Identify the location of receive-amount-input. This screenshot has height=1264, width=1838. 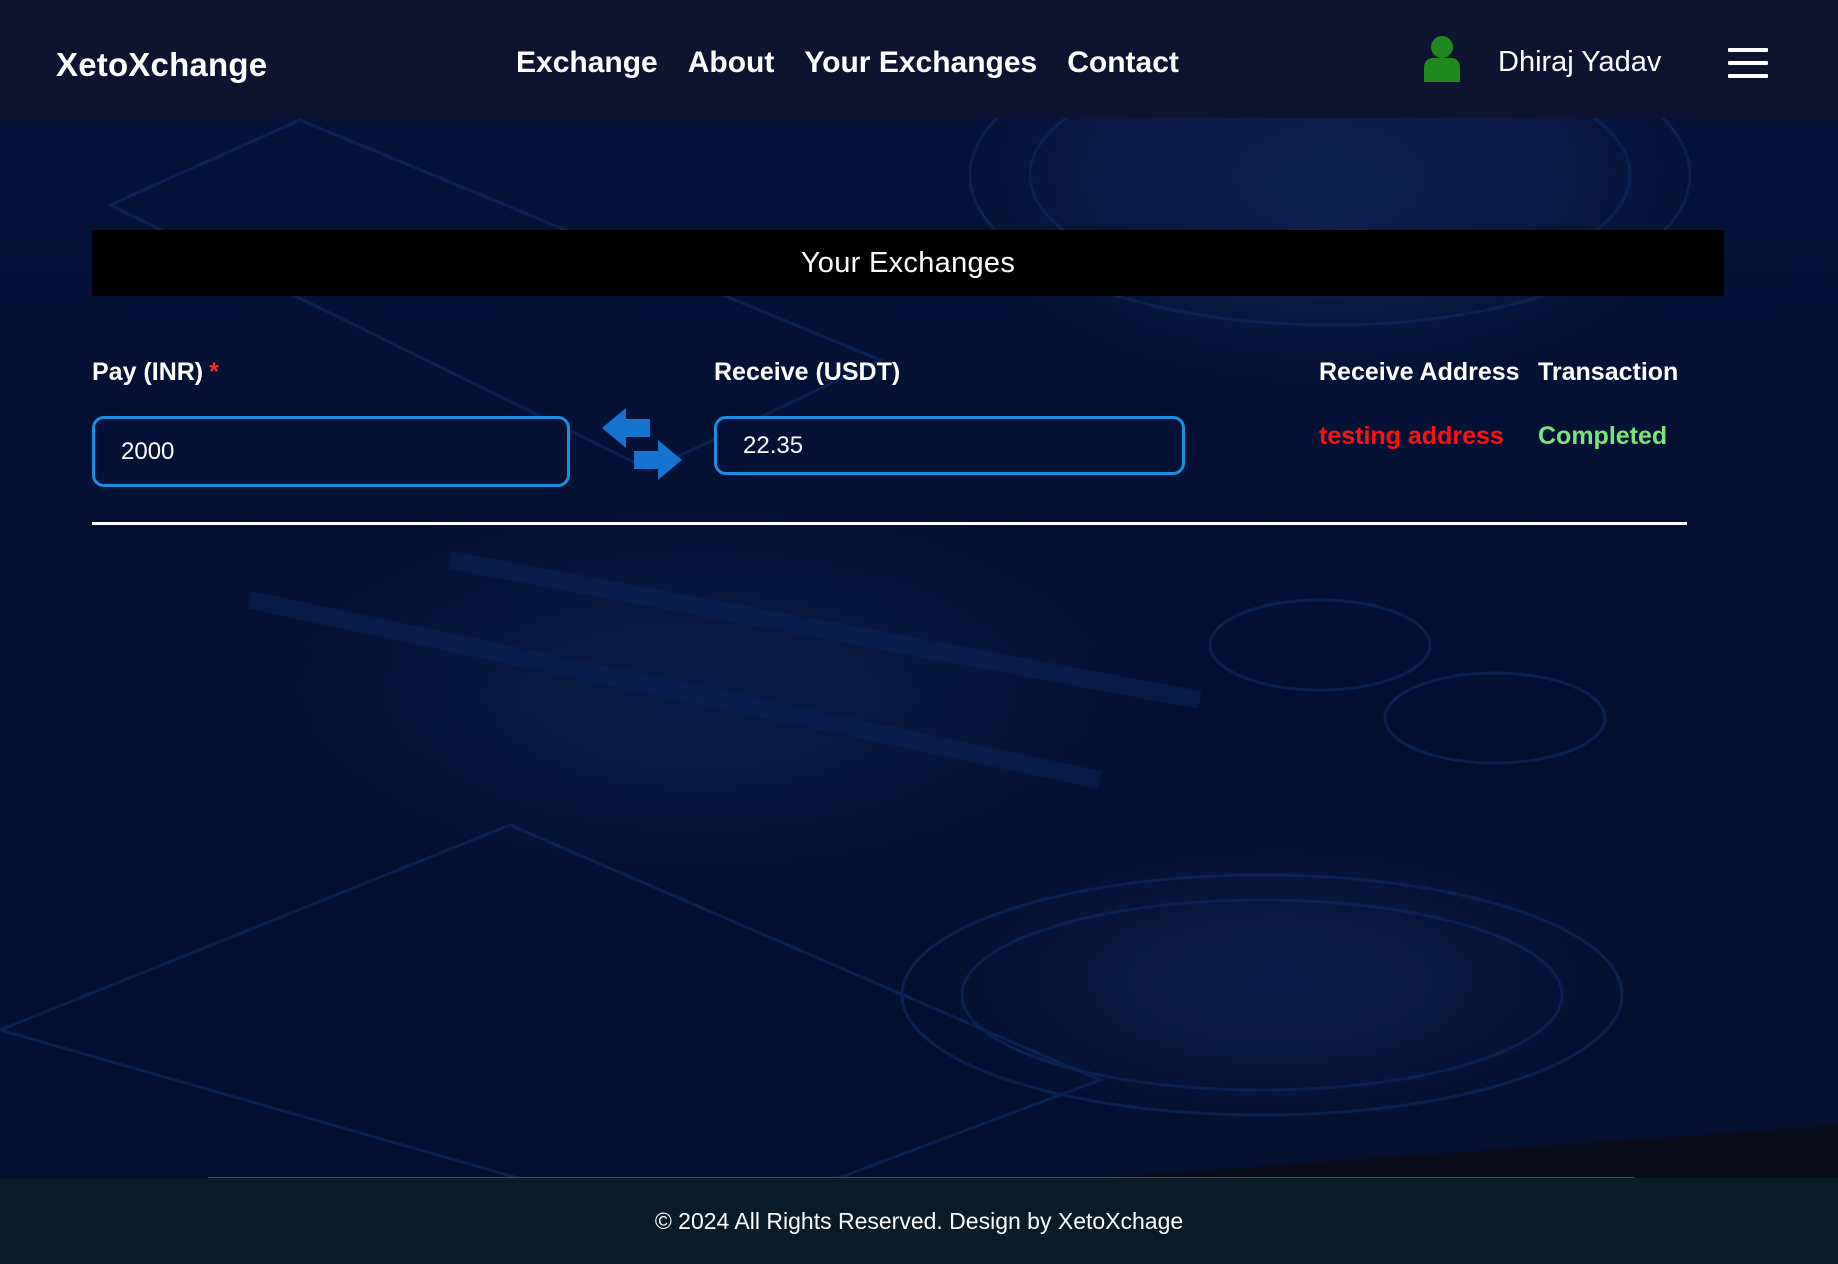
(949, 445).